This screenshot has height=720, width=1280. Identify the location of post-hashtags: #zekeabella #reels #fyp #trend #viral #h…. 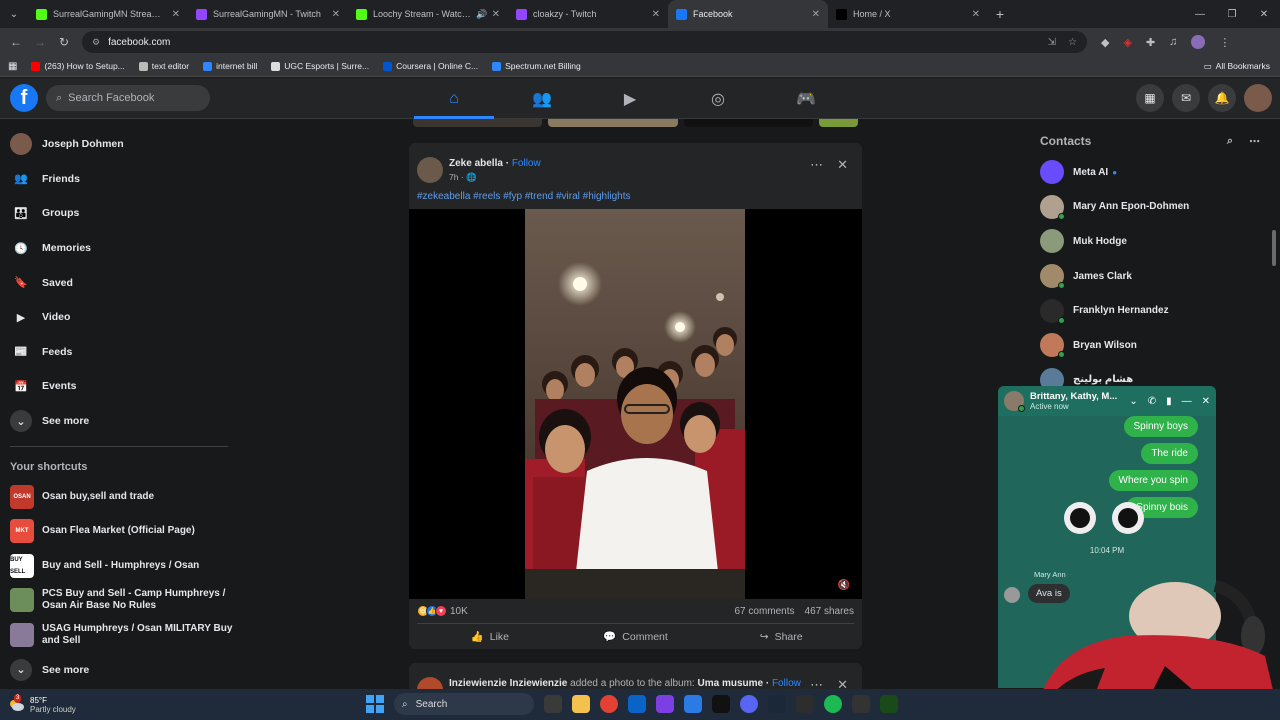
(635, 198).